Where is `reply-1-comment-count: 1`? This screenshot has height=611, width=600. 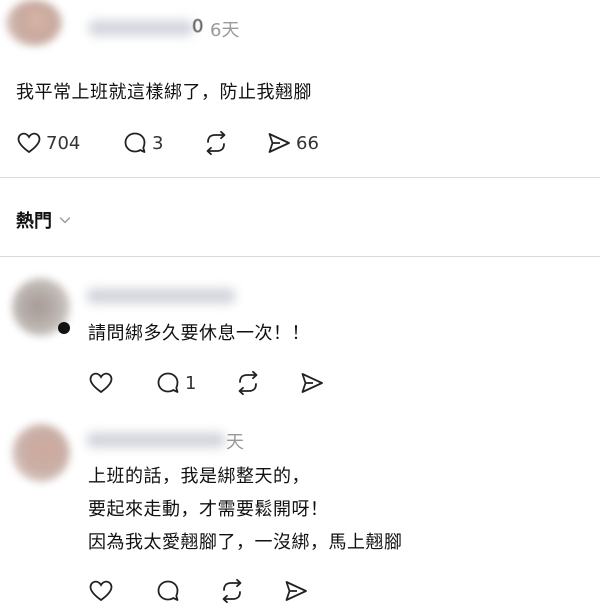
reply-1-comment-count: 1 is located at coordinates (191, 383).